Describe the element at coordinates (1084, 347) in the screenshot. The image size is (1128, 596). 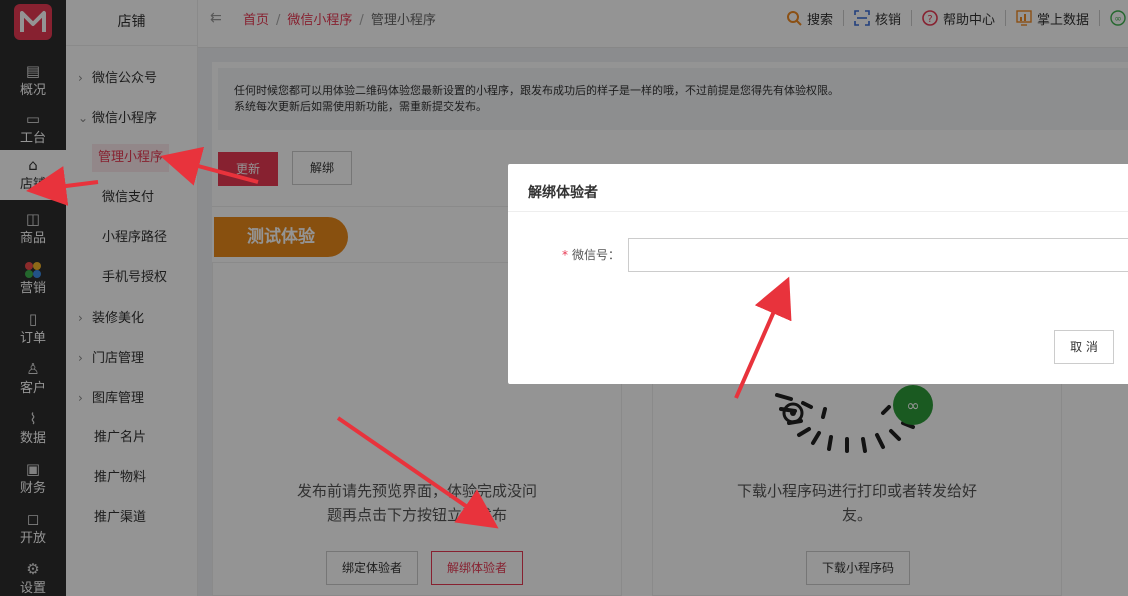
I see `cancel-button: 取 消` at that location.